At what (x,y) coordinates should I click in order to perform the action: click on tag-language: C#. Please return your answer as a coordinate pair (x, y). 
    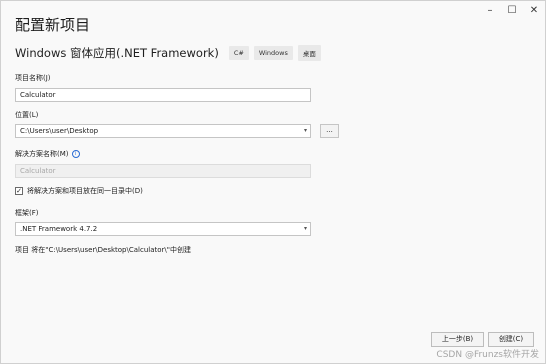
    Looking at the image, I should click on (238, 53).